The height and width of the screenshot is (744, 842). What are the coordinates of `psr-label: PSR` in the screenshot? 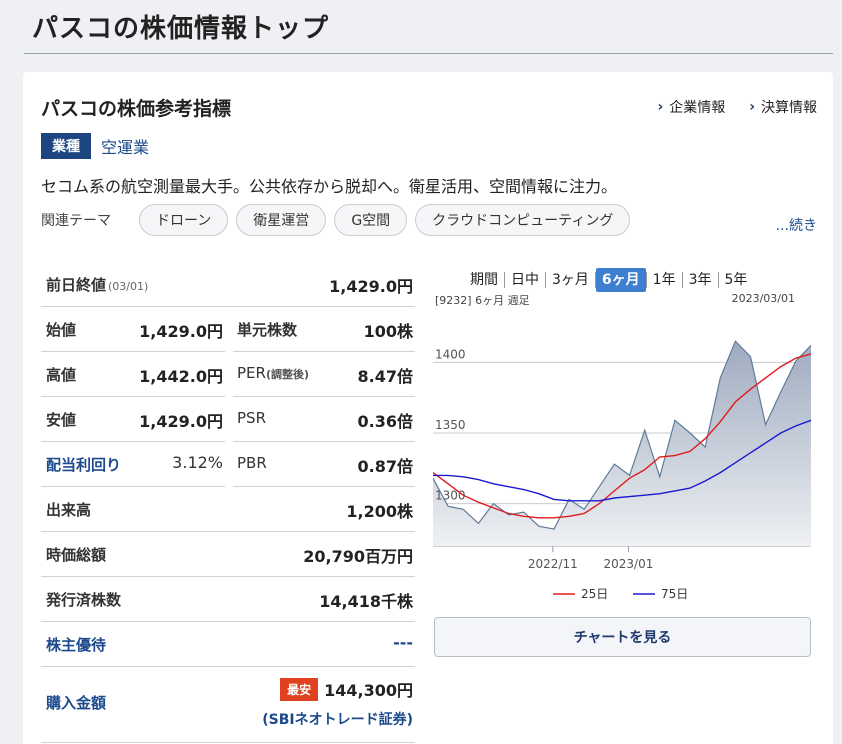 It's located at (251, 418).